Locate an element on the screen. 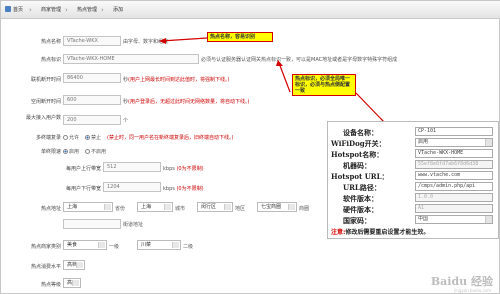 This screenshot has height=294, width=500. device-name-input: CP-101 is located at coordinates (454, 131).